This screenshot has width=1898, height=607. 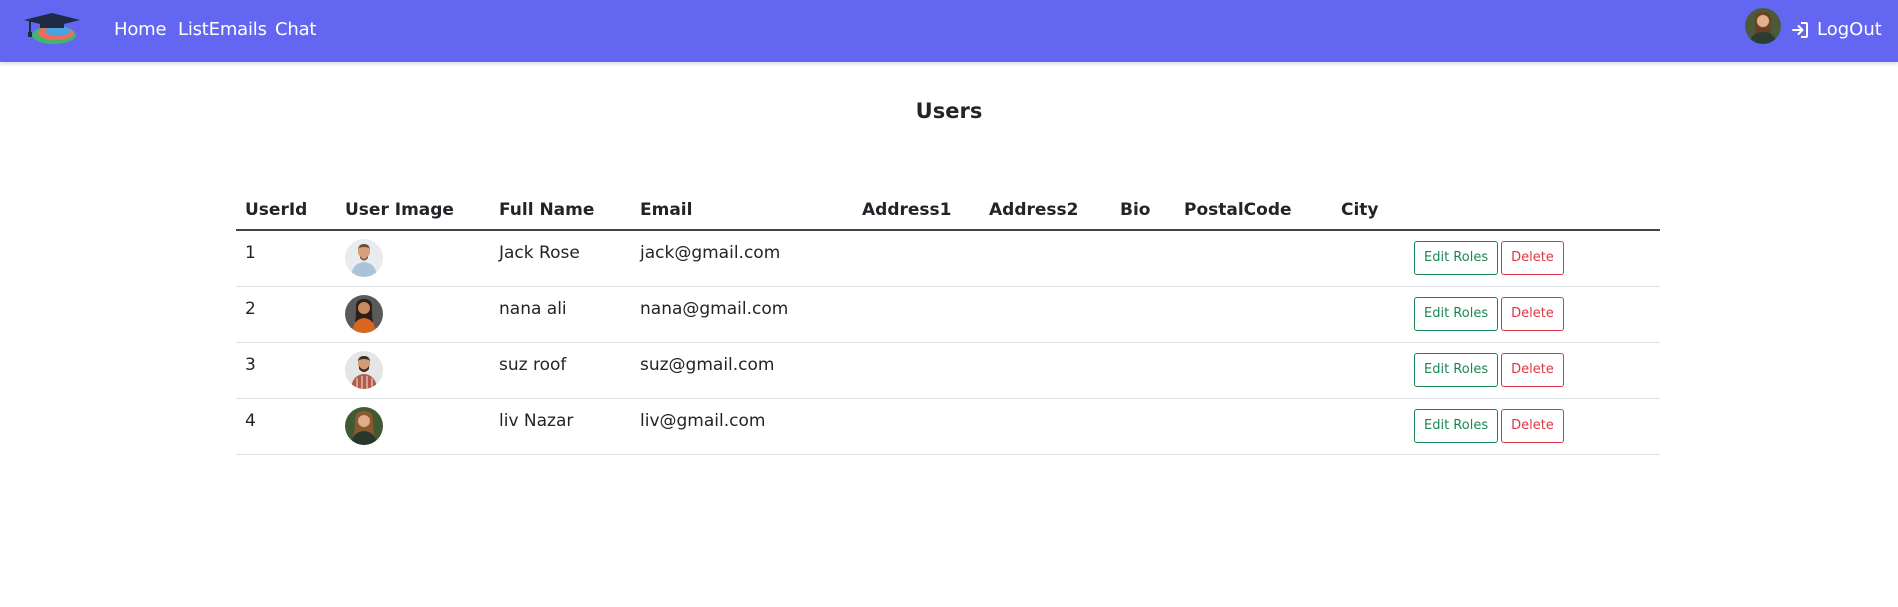 I want to click on cell-email: jack@gmail.com, so click(x=742, y=258).